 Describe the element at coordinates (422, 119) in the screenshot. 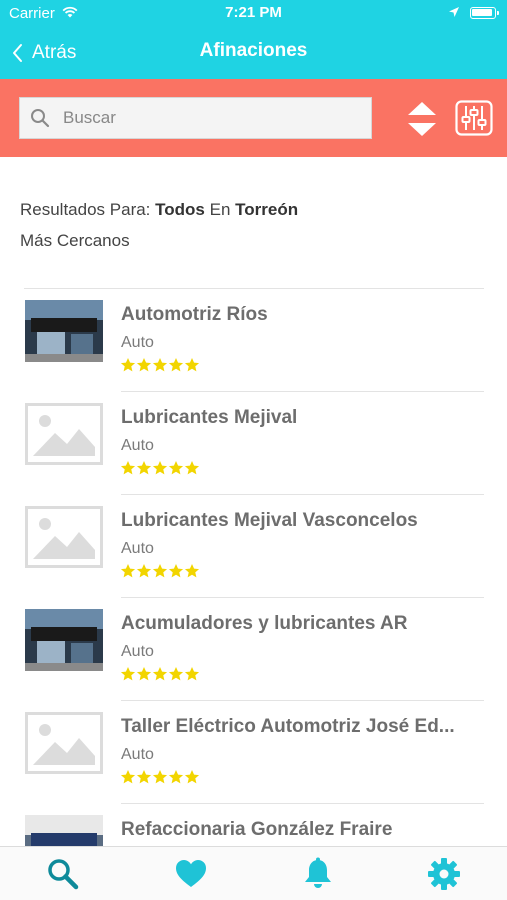

I see `sort-toggle-icon` at that location.